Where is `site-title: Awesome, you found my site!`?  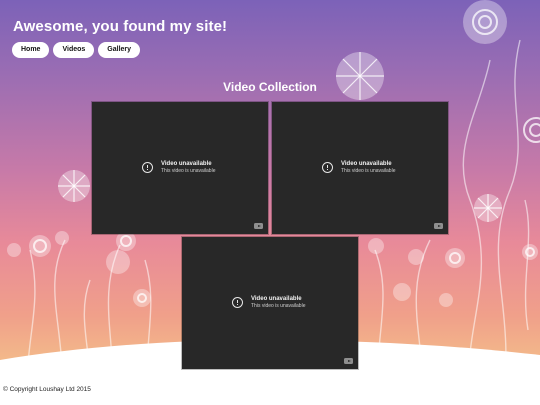
site-title: Awesome, you found my site! is located at coordinates (120, 26).